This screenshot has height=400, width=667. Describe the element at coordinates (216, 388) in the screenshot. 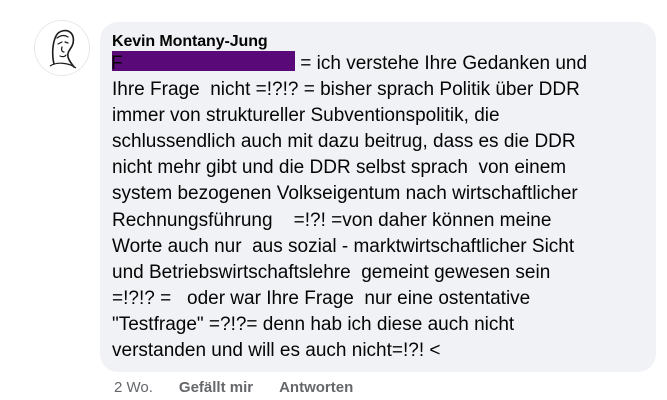

I see `like-button: Gefällt mir` at that location.